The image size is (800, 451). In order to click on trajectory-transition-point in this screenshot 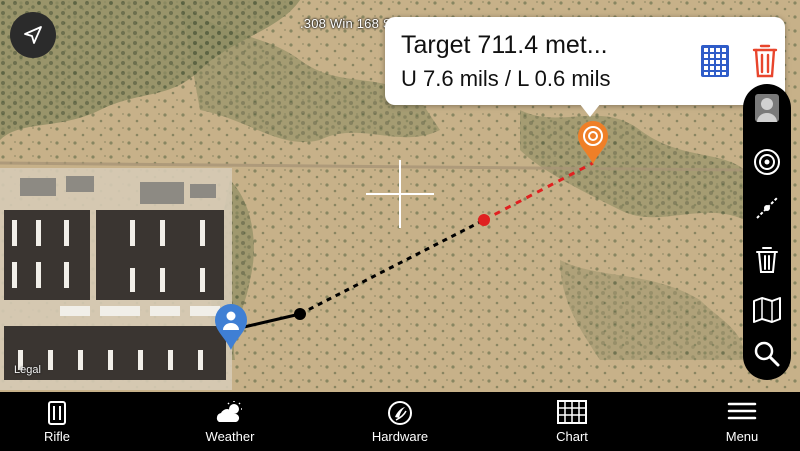, I will do `click(484, 220)`.